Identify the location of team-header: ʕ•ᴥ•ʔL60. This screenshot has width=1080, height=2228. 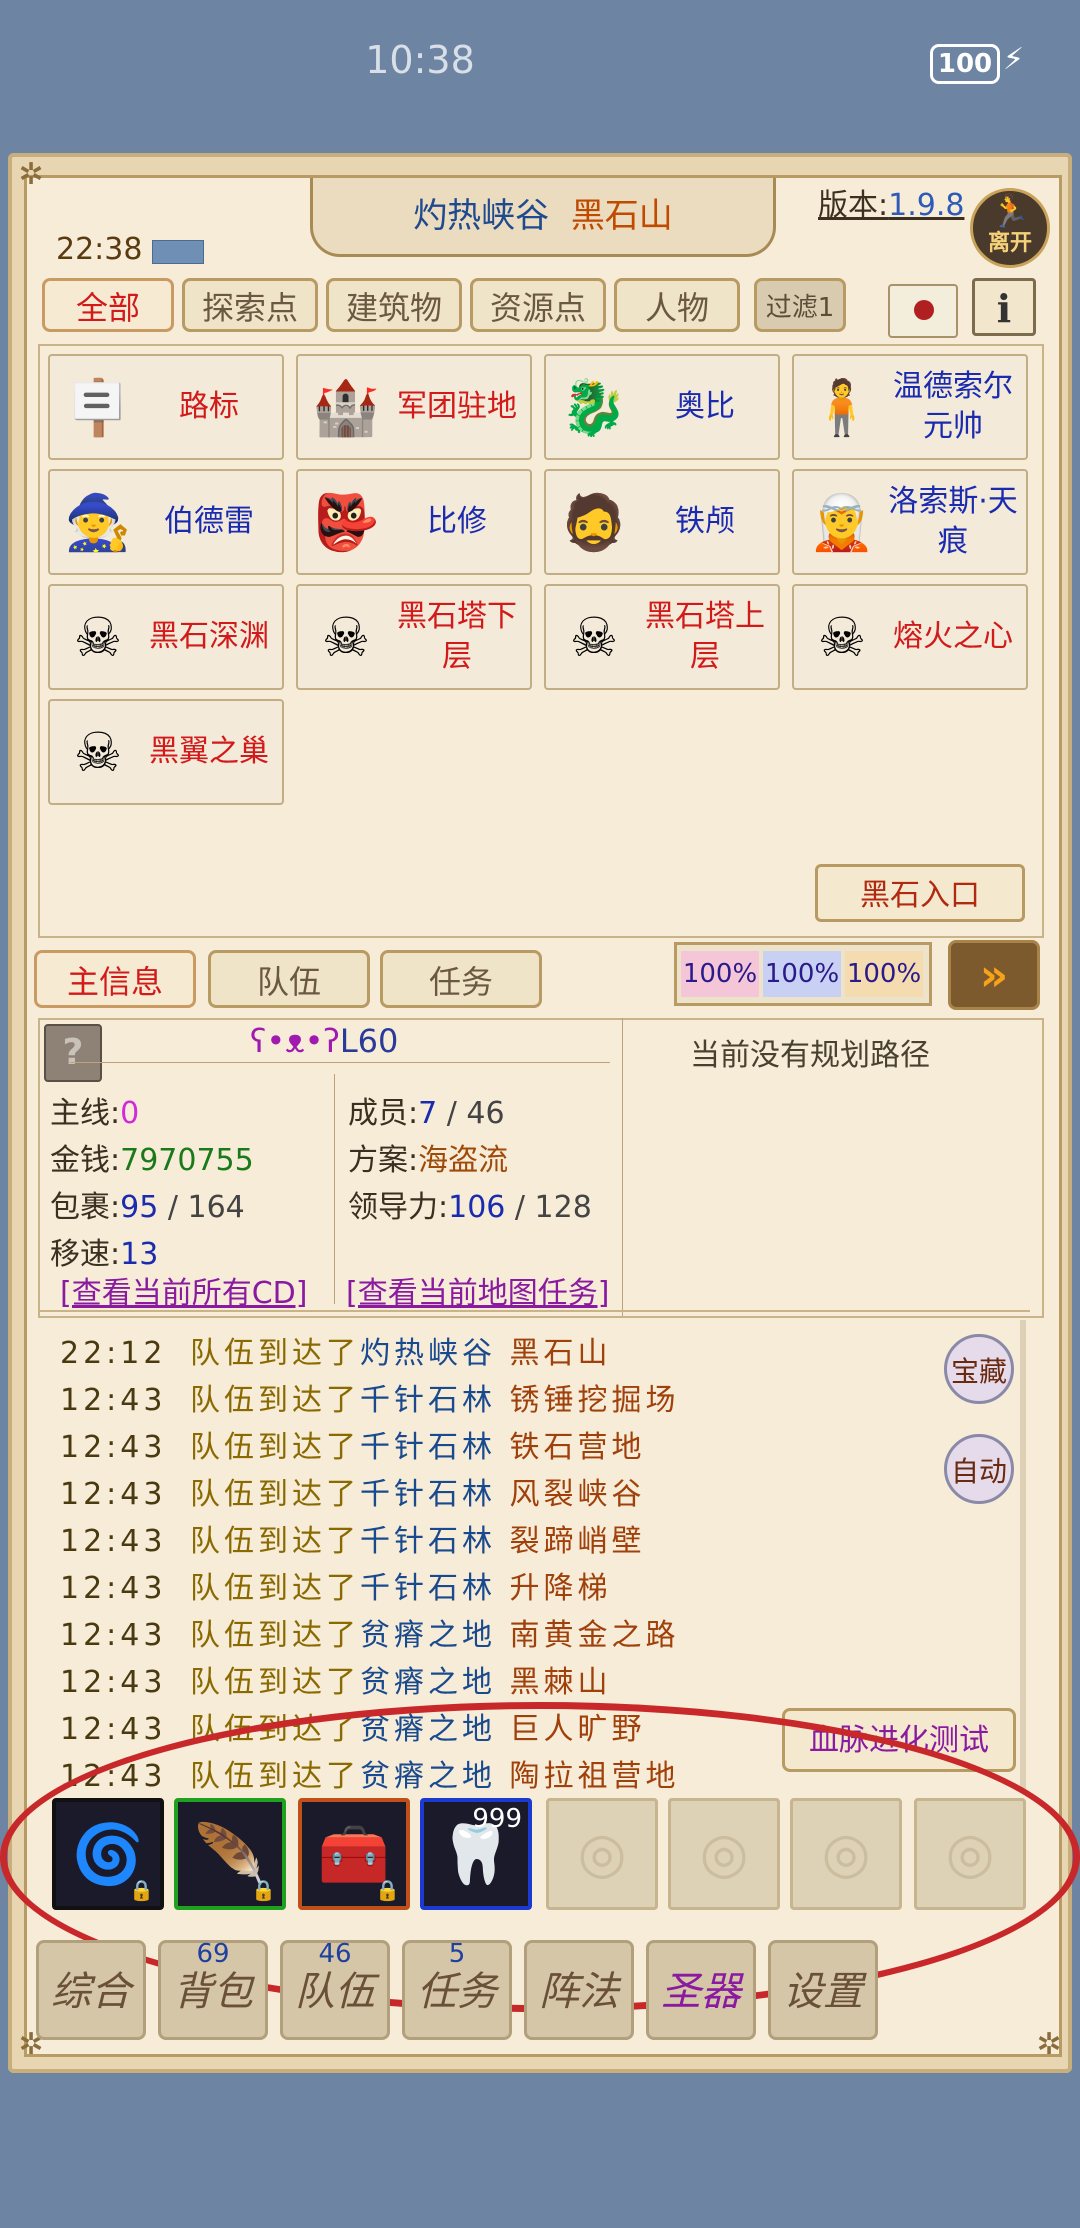
(324, 1041).